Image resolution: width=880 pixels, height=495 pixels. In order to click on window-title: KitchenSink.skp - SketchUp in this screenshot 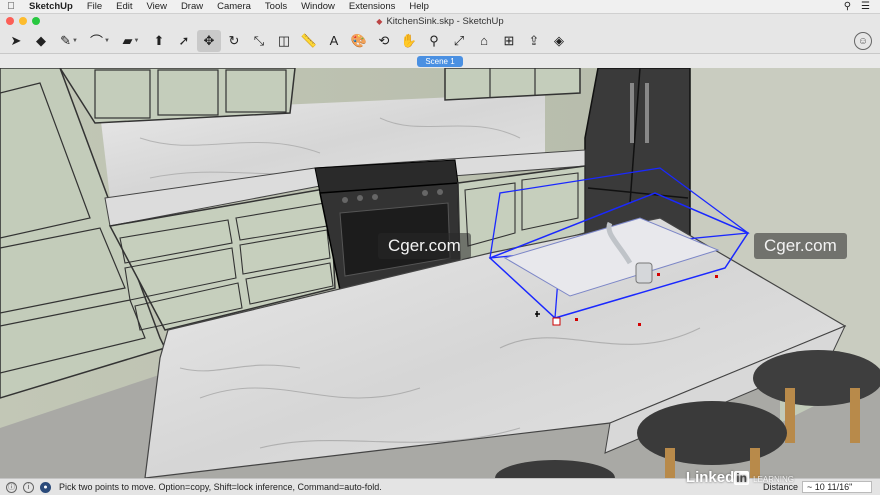, I will do `click(445, 21)`.